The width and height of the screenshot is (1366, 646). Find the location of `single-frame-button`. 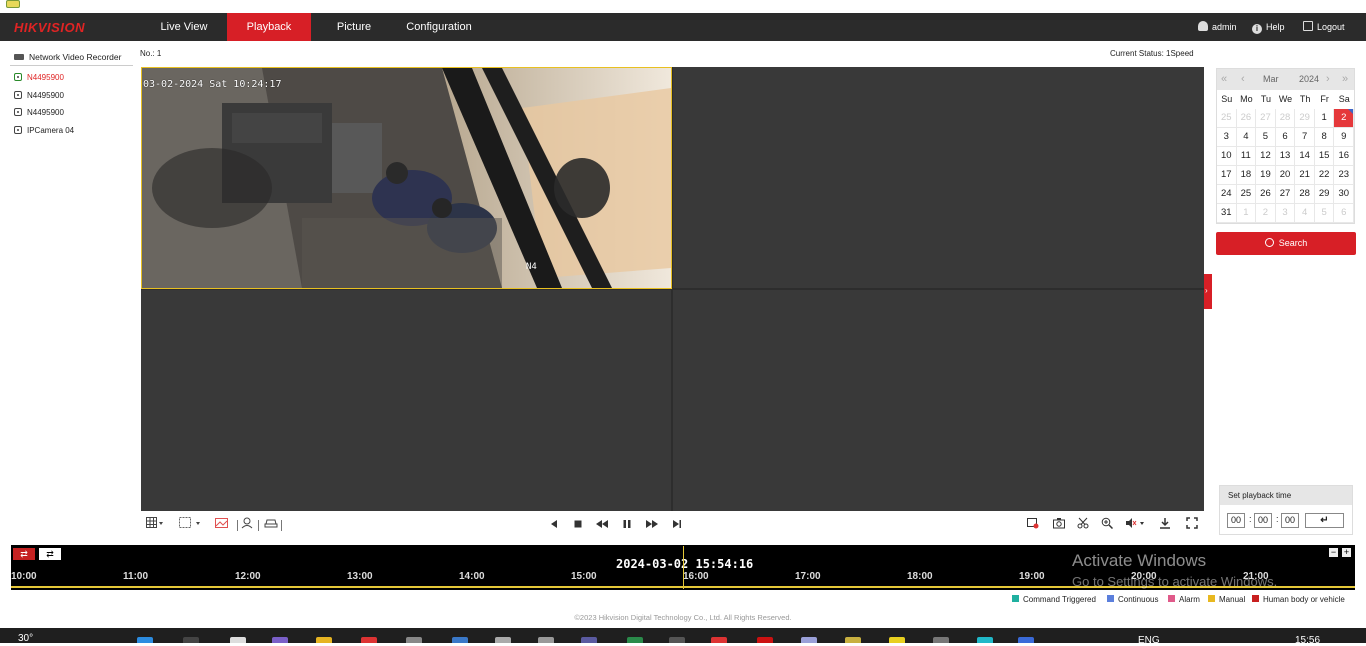

single-frame-button is located at coordinates (677, 525).